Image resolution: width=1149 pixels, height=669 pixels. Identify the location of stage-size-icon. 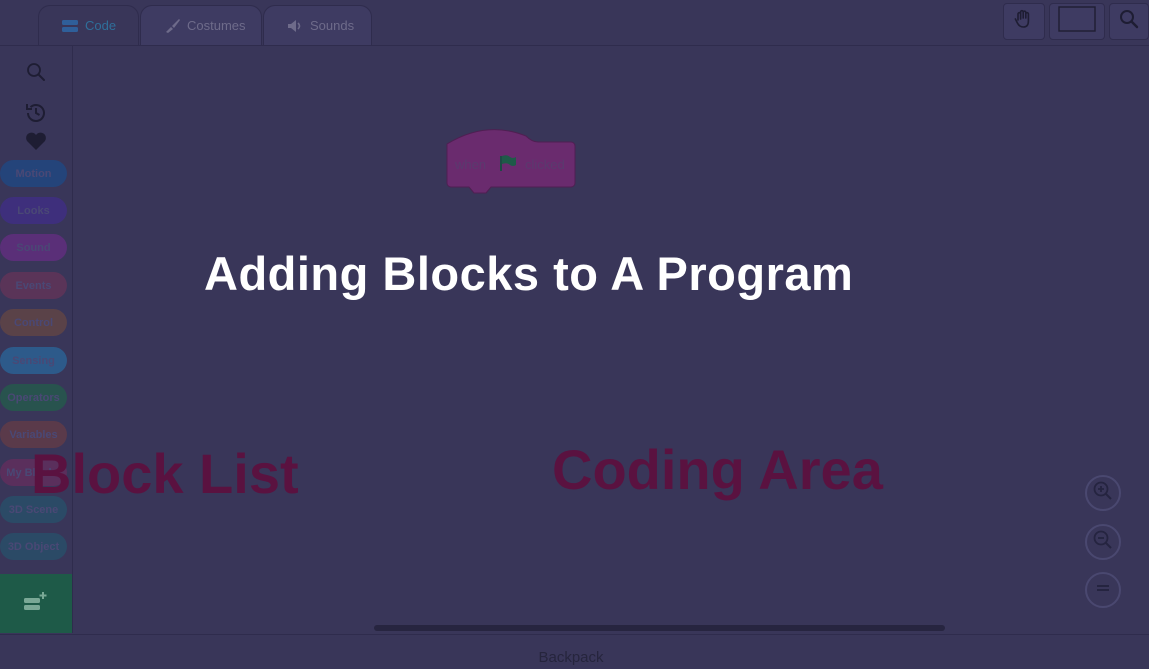
(1077, 21).